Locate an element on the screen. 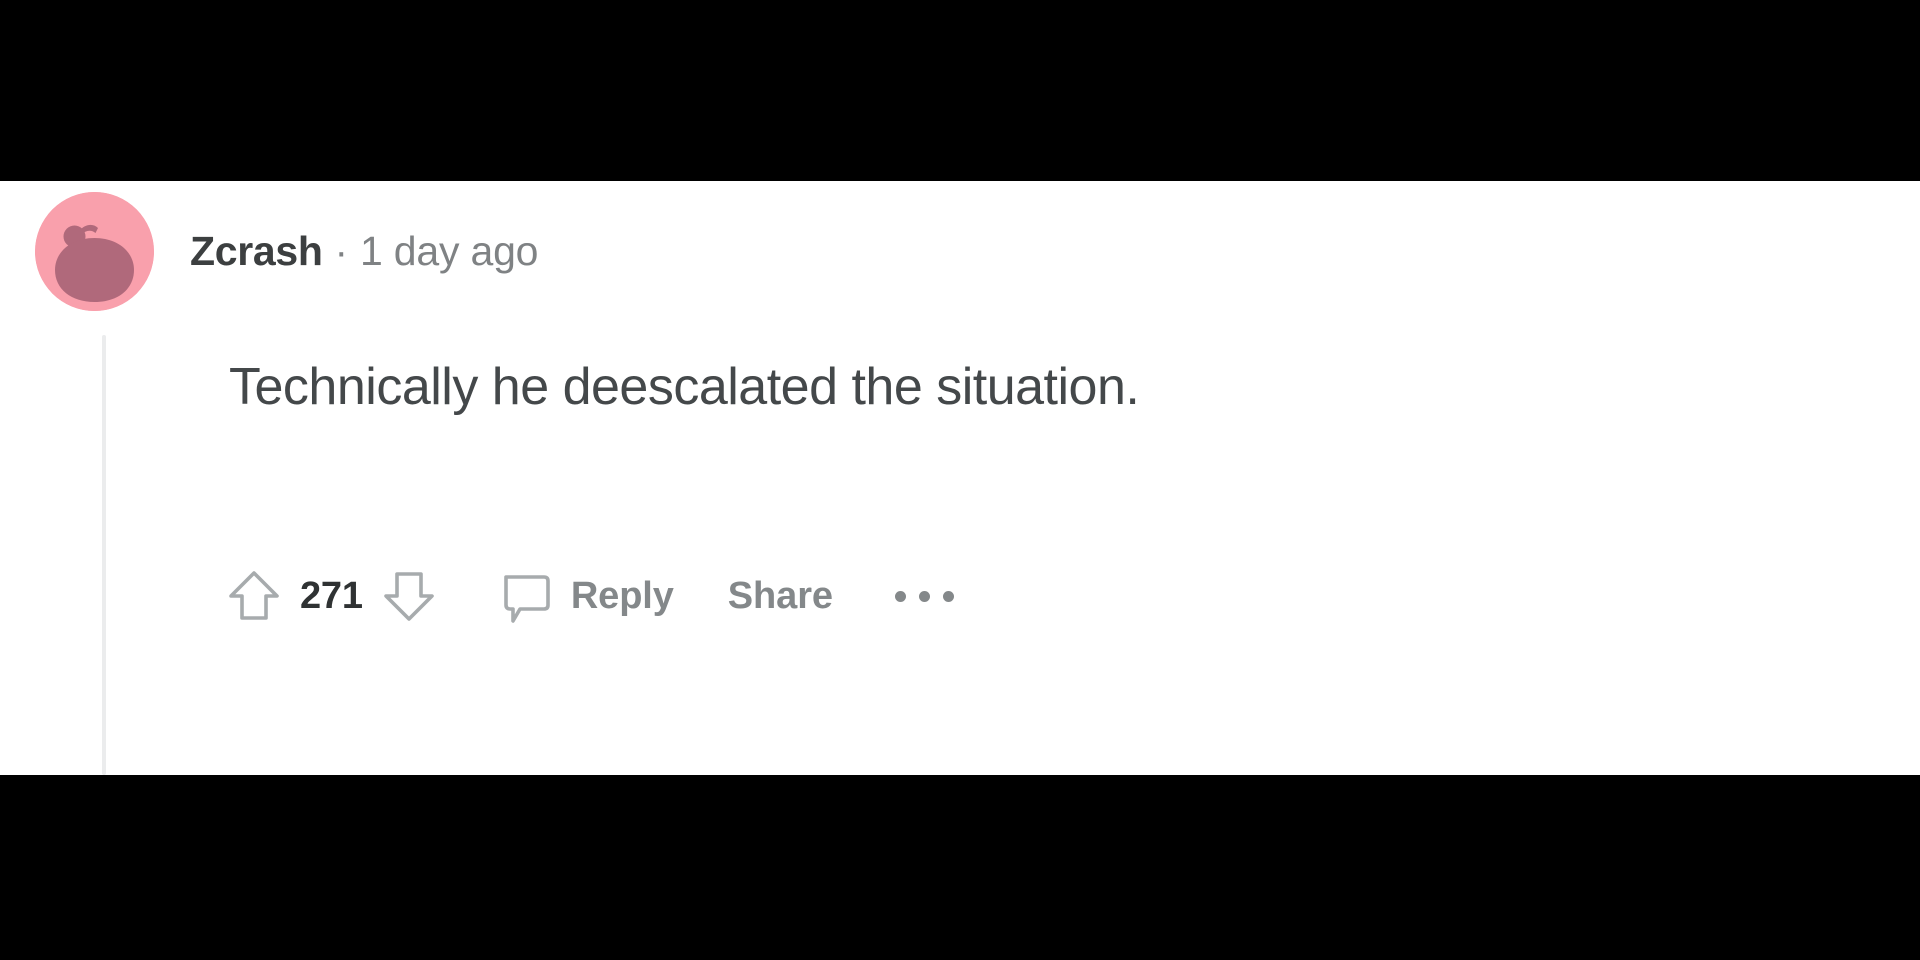 This screenshot has width=1920, height=960. upvote-button is located at coordinates (254, 596).